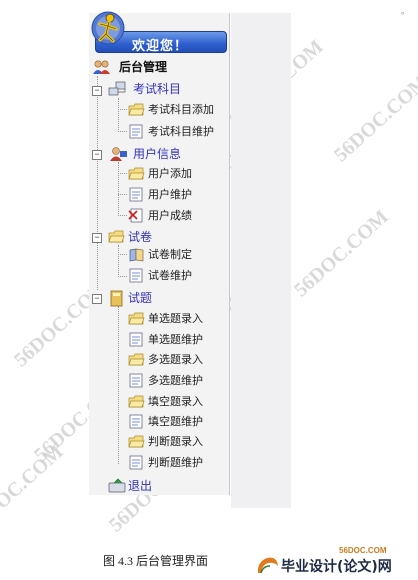 The image size is (418, 580). I want to click on tree-group-users: 用户信息, so click(144, 153).